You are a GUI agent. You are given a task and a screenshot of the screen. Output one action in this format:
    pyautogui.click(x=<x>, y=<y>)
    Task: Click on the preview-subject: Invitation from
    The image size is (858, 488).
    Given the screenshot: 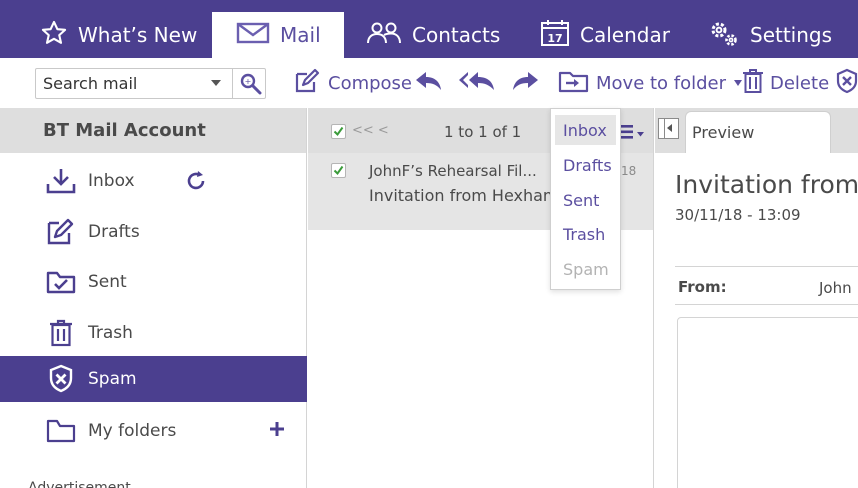 What is the action you would take?
    pyautogui.click(x=766, y=184)
    